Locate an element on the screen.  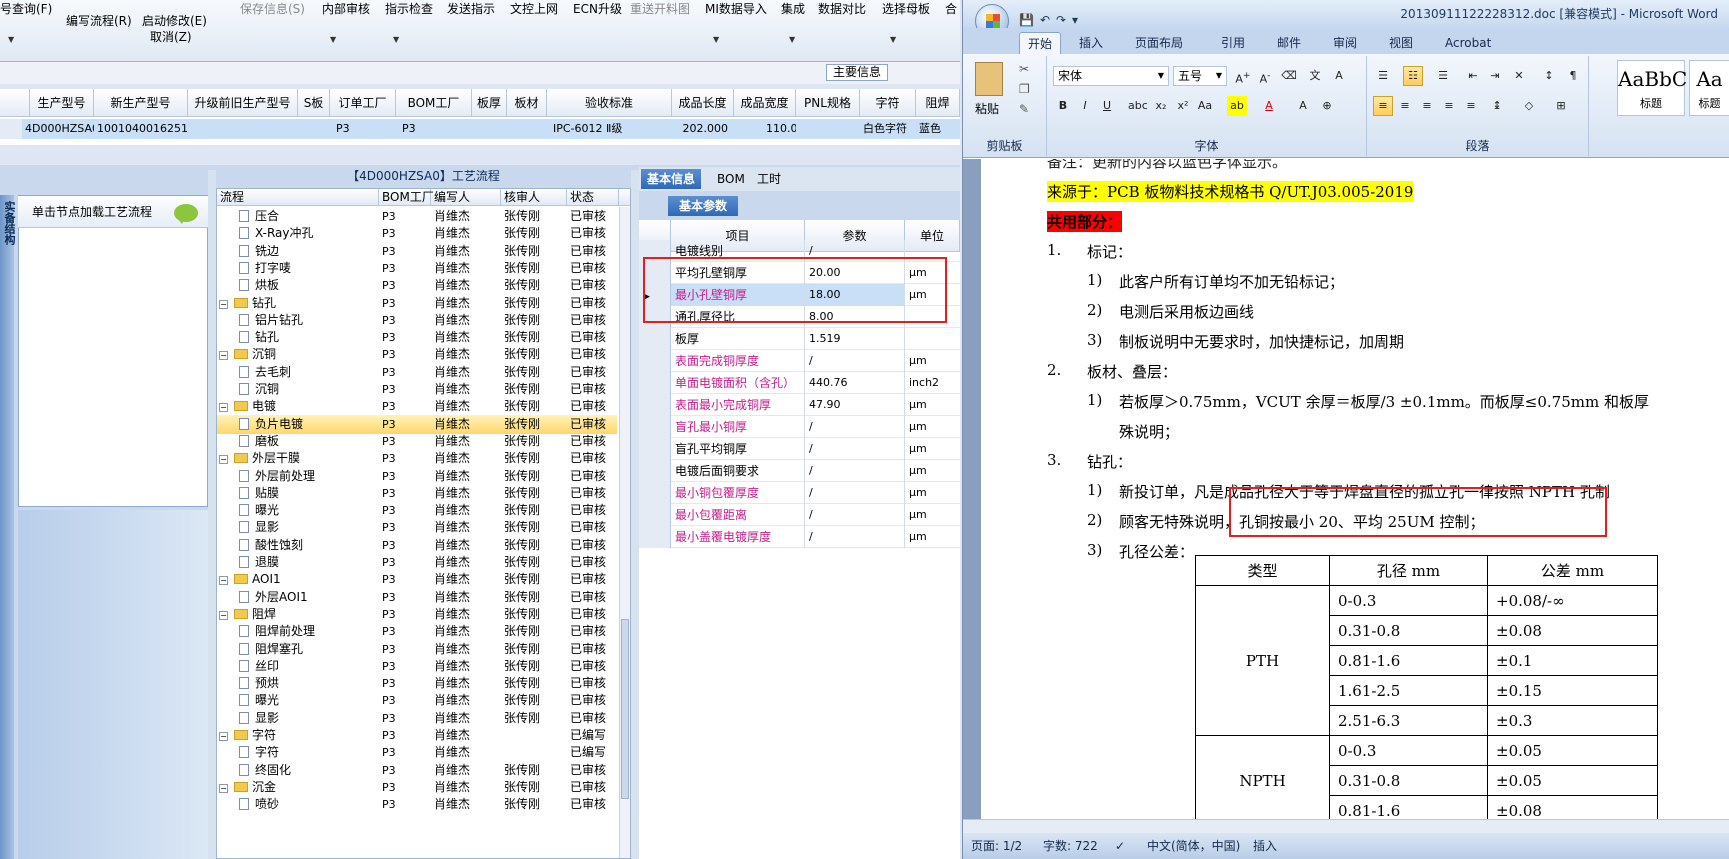
col-header: 成品宽度 is located at coordinates (765, 103).